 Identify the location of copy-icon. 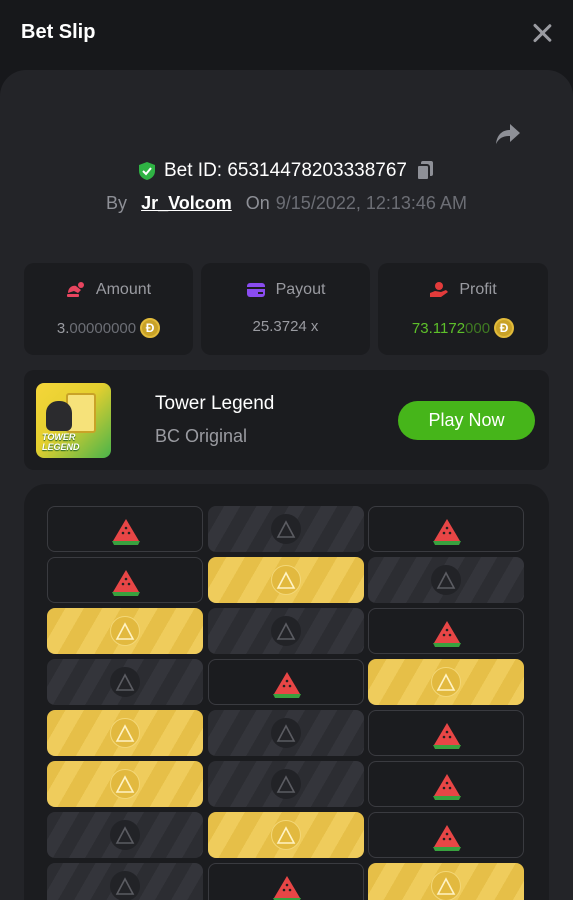
(425, 171).